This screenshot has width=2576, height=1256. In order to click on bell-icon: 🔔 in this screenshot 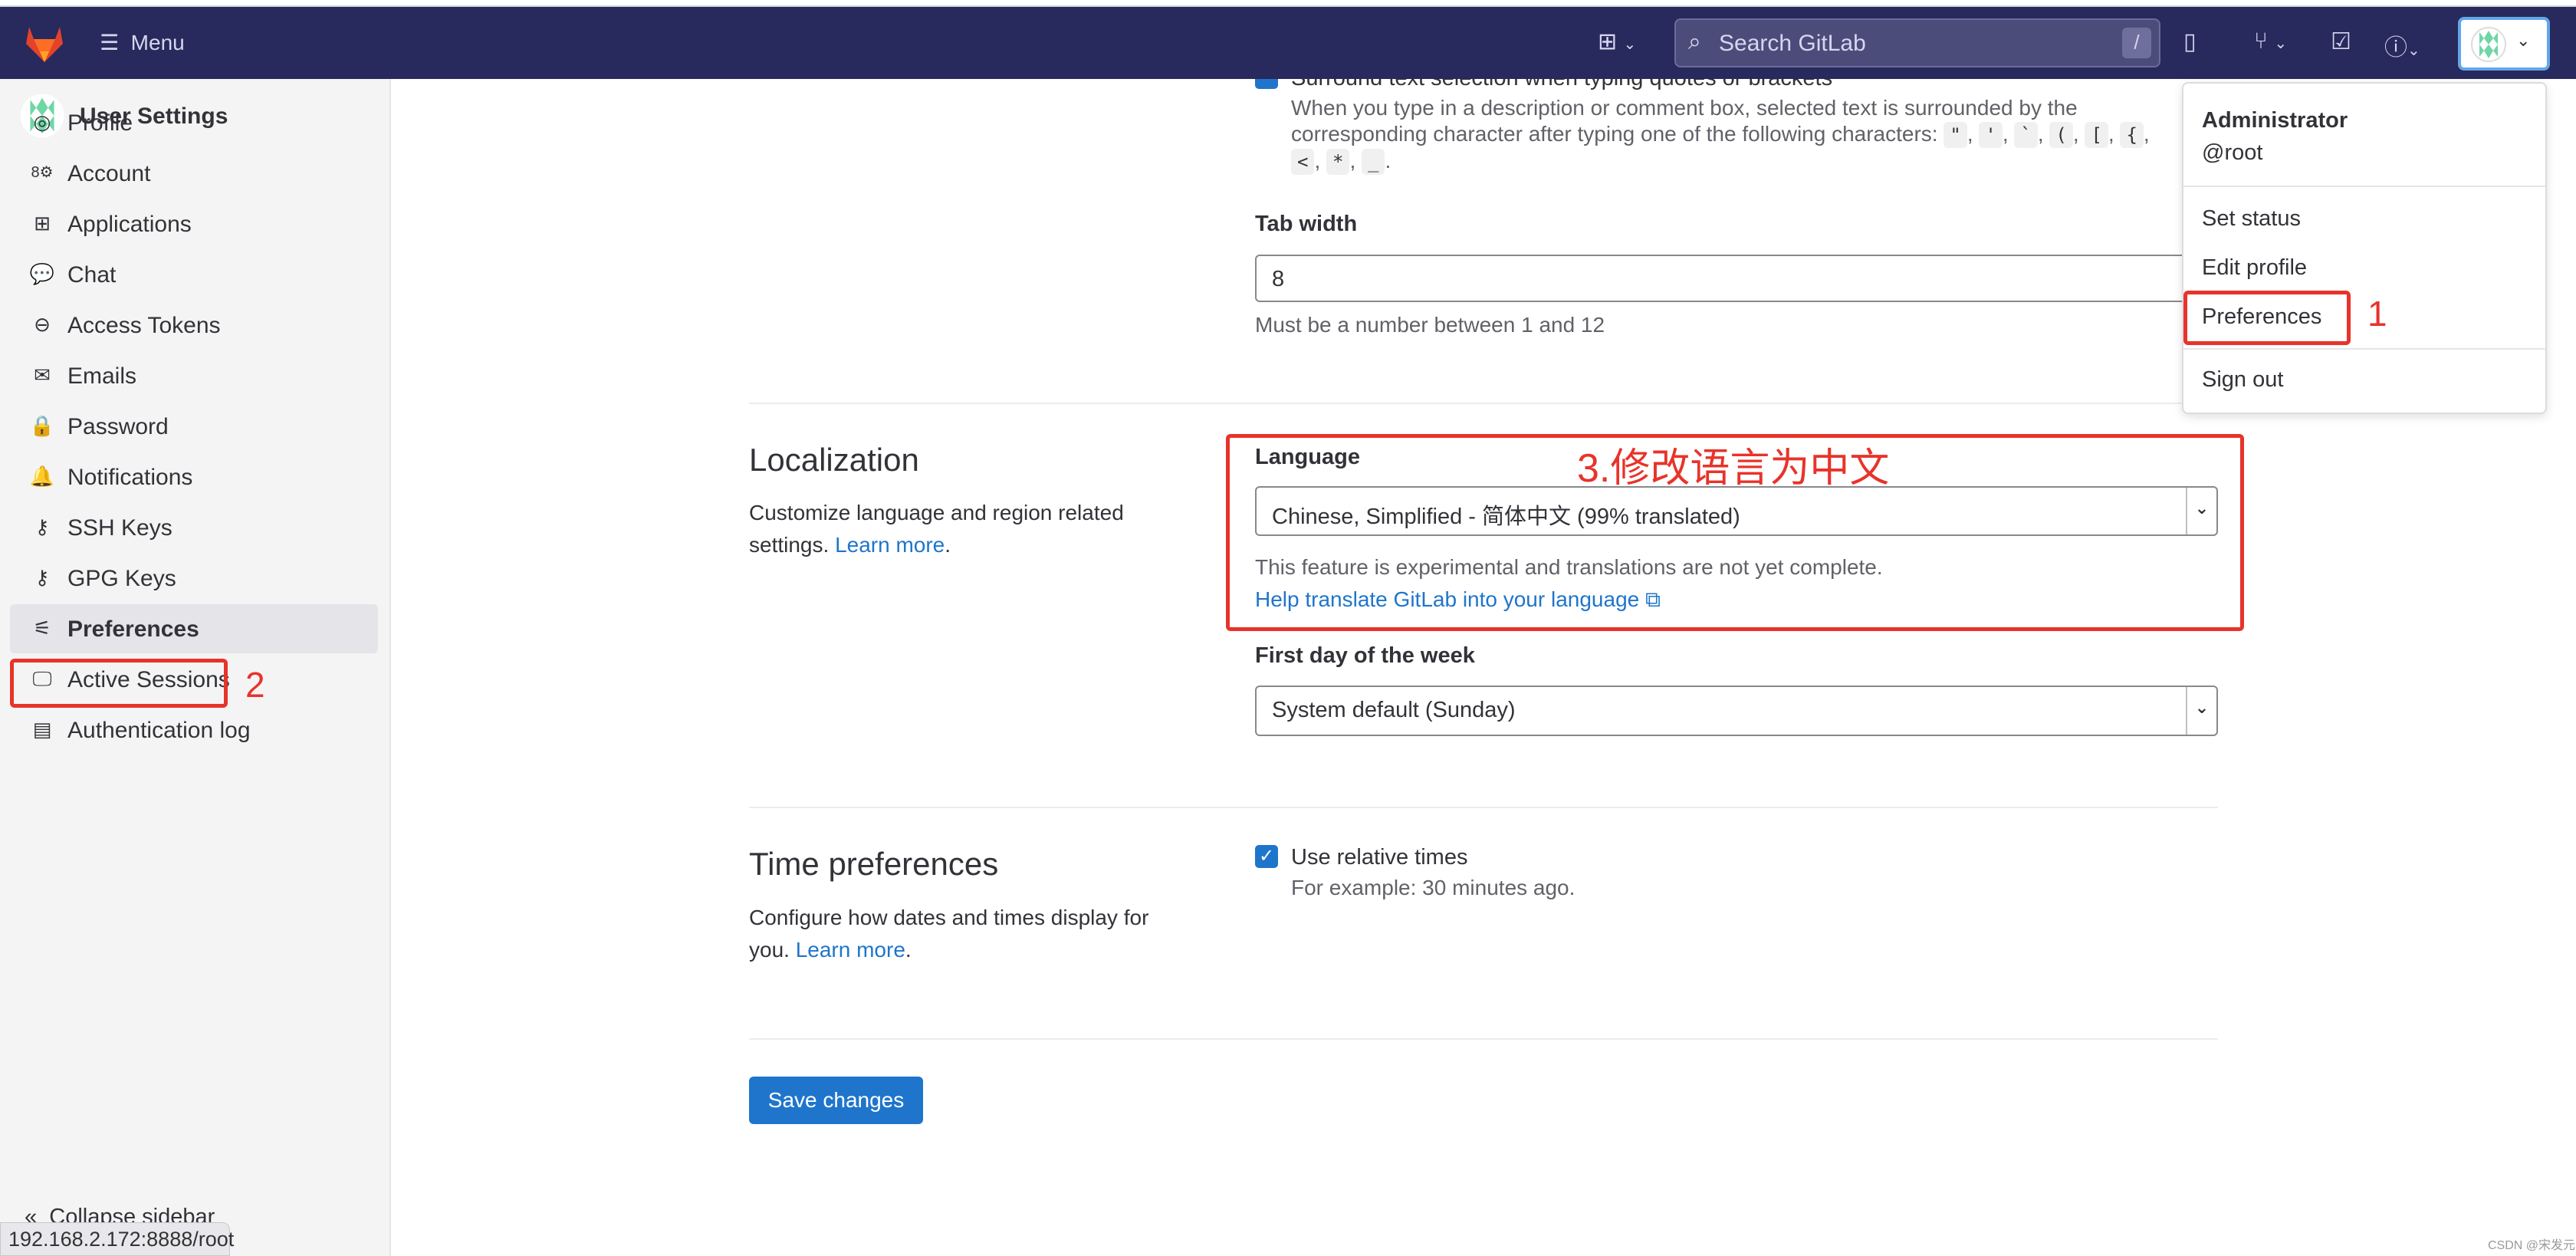, I will do `click(42, 477)`.